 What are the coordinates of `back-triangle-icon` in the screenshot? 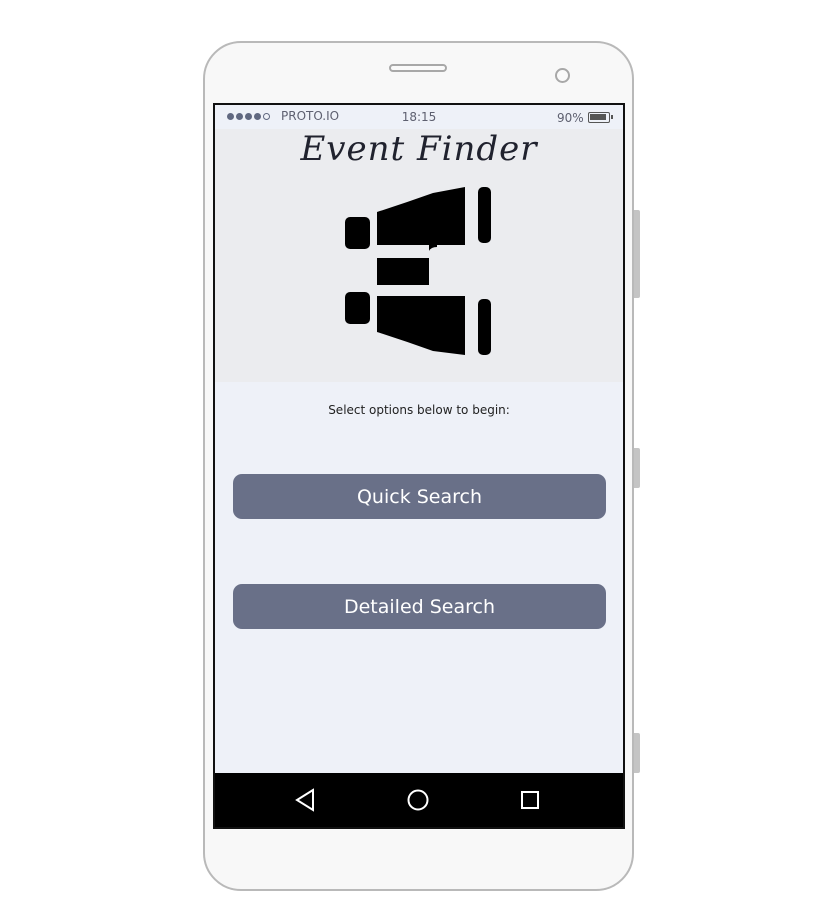 It's located at (305, 800).